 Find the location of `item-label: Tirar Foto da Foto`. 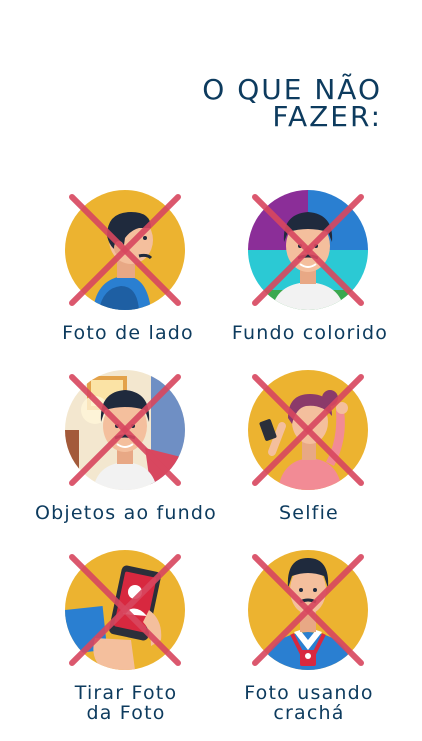

item-label: Tirar Foto da Foto is located at coordinates (126, 703).